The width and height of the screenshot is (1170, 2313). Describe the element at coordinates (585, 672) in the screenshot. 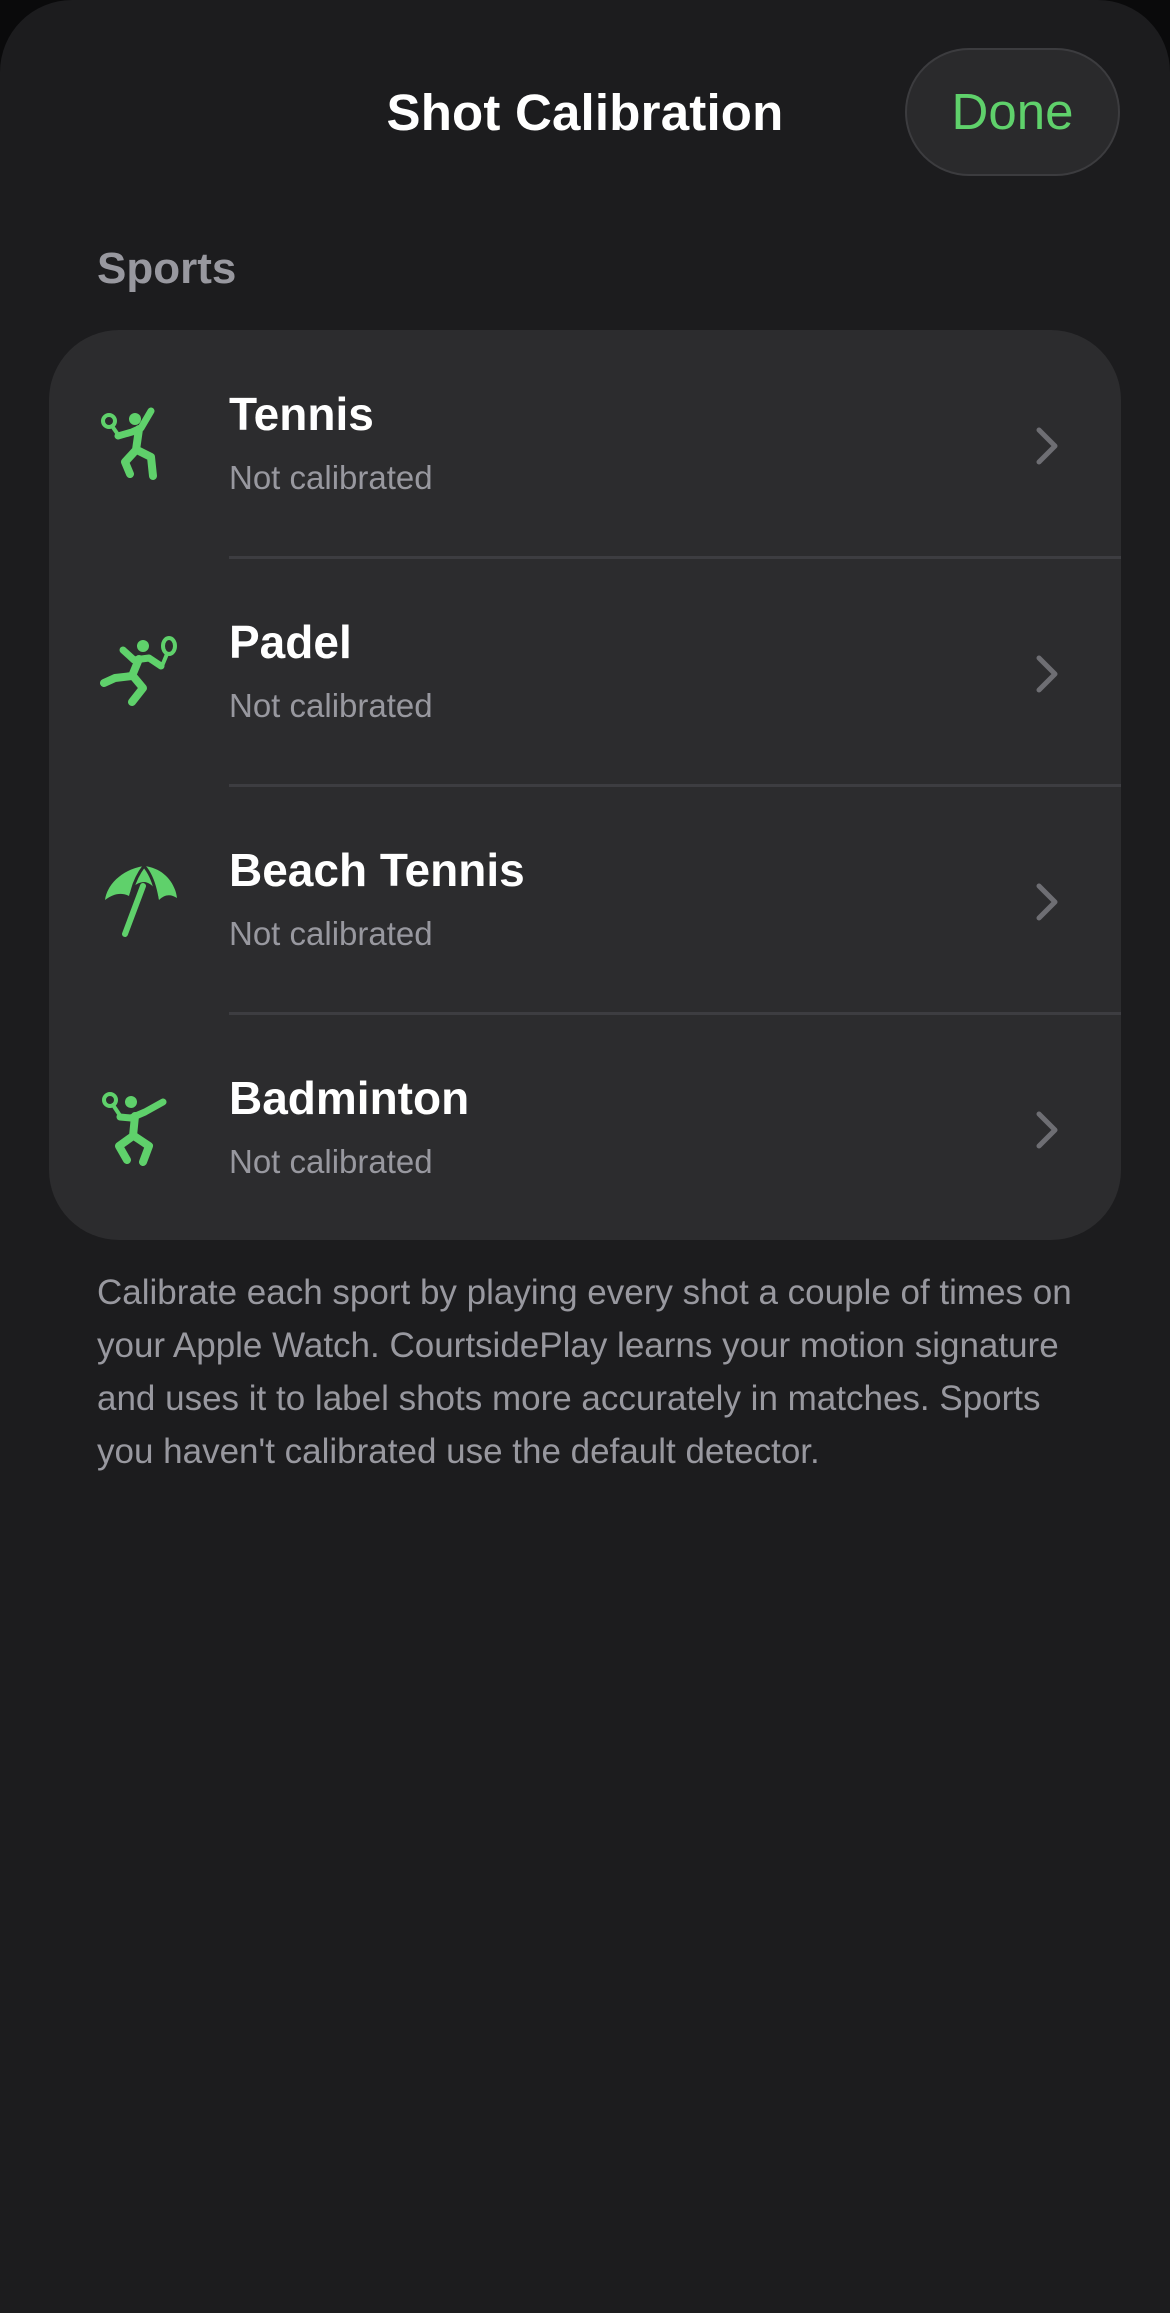

I see `sport-row-padel: Padel Not calibrated` at that location.